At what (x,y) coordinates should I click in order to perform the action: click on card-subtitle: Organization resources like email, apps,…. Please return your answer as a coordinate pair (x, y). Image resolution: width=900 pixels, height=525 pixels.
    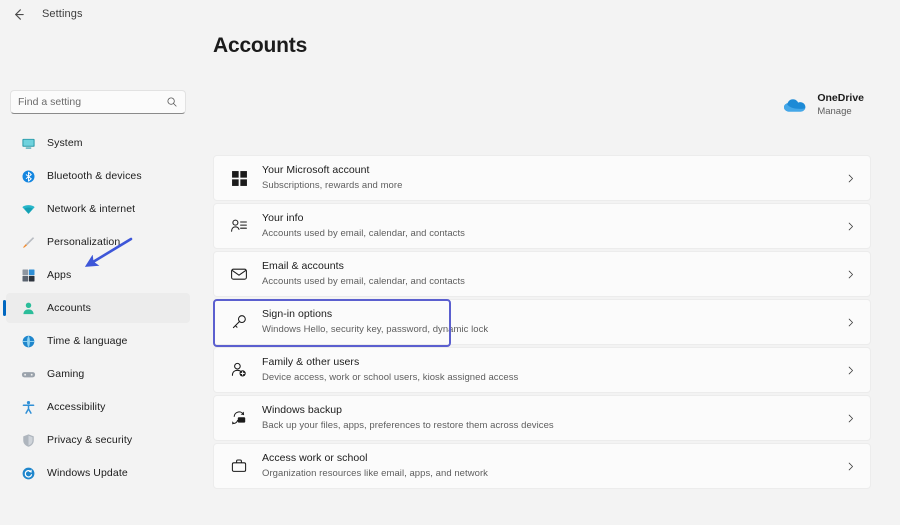
    Looking at the image, I should click on (375, 473).